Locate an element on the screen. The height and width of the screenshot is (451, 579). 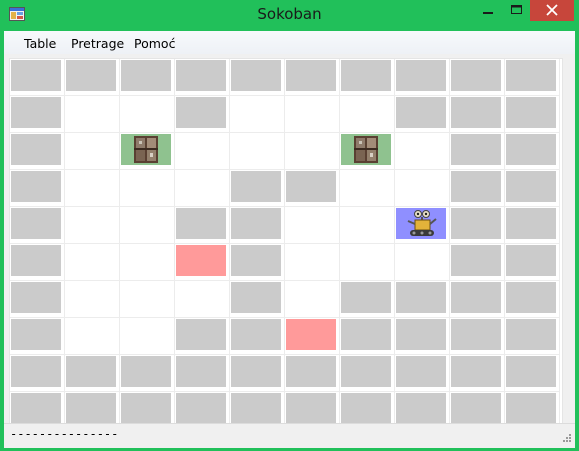
title-bar: Sokoban is located at coordinates (289, 15).